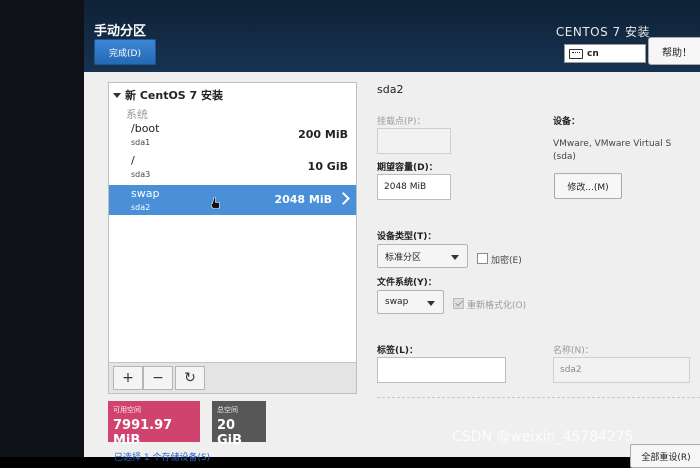 The image size is (700, 468). Describe the element at coordinates (232, 200) in the screenshot. I see `partition-row-swap: swap sda2 2048 MiB` at that location.